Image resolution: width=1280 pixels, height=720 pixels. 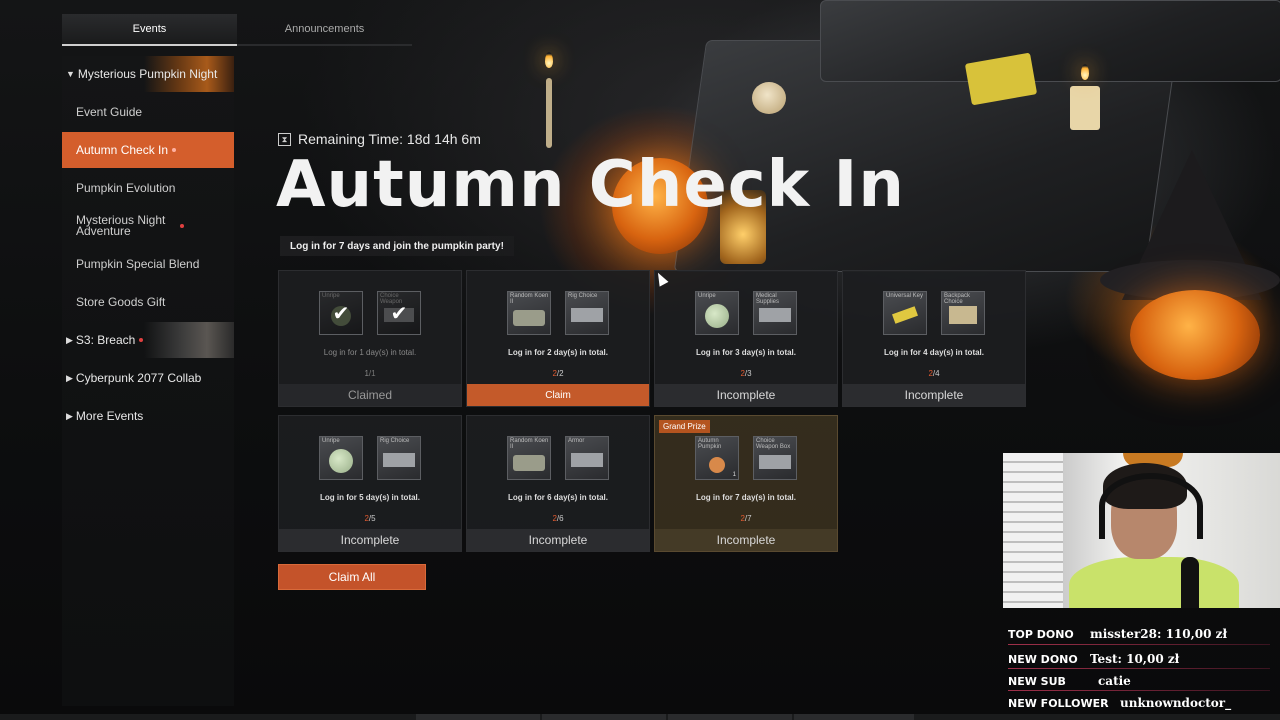 I want to click on reward-item: Backpack Choice, so click(x=963, y=313).